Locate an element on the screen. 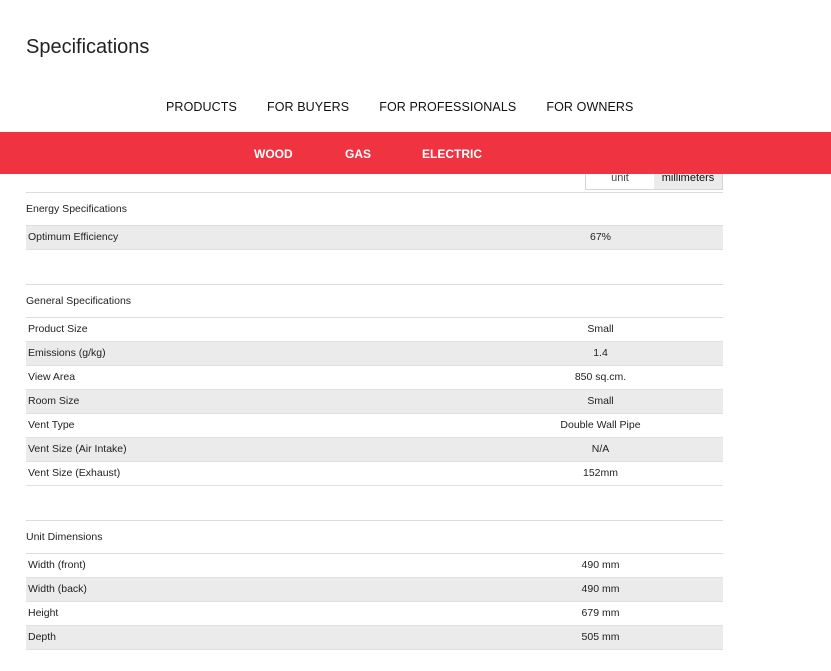 This screenshot has height=671, width=831. spec-value: 67% is located at coordinates (600, 237).